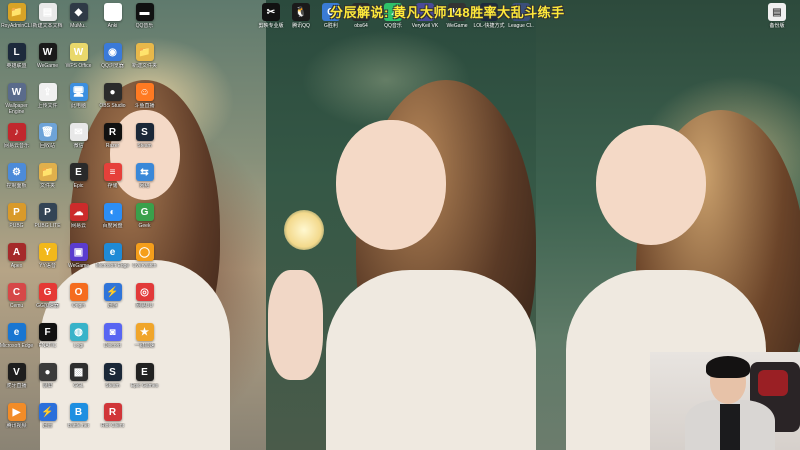 The image size is (800, 450). I want to click on desktop-icon: ⚡ 迅雷, so click(47, 416).